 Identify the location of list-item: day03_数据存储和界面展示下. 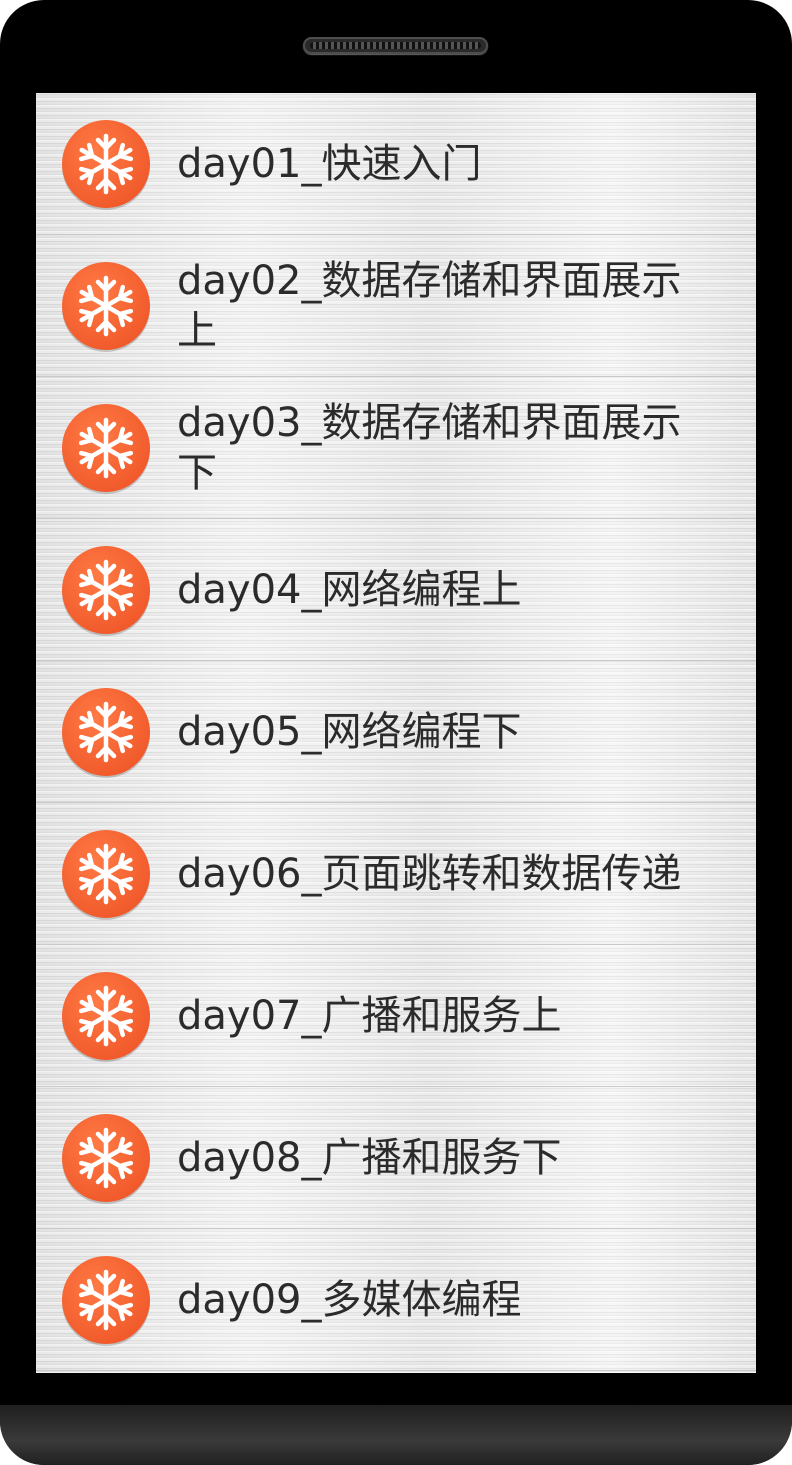
(396, 448).